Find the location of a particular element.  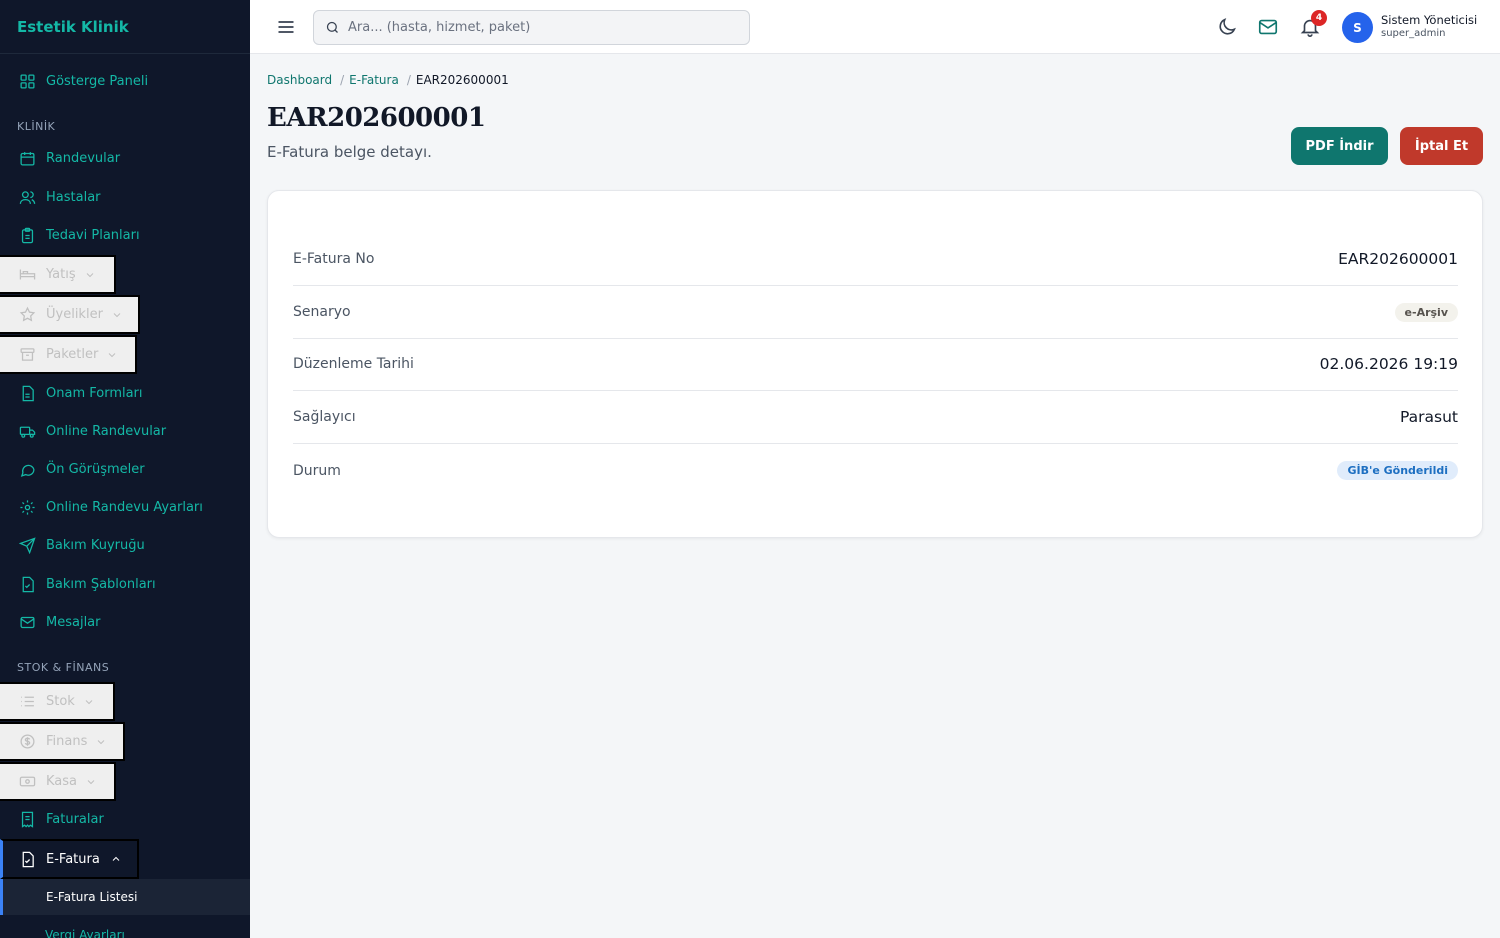

dollar-icon is located at coordinates (27, 741).